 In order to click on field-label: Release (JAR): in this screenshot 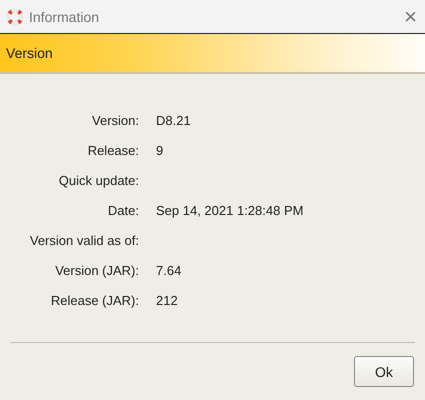, I will do `click(94, 302)`.